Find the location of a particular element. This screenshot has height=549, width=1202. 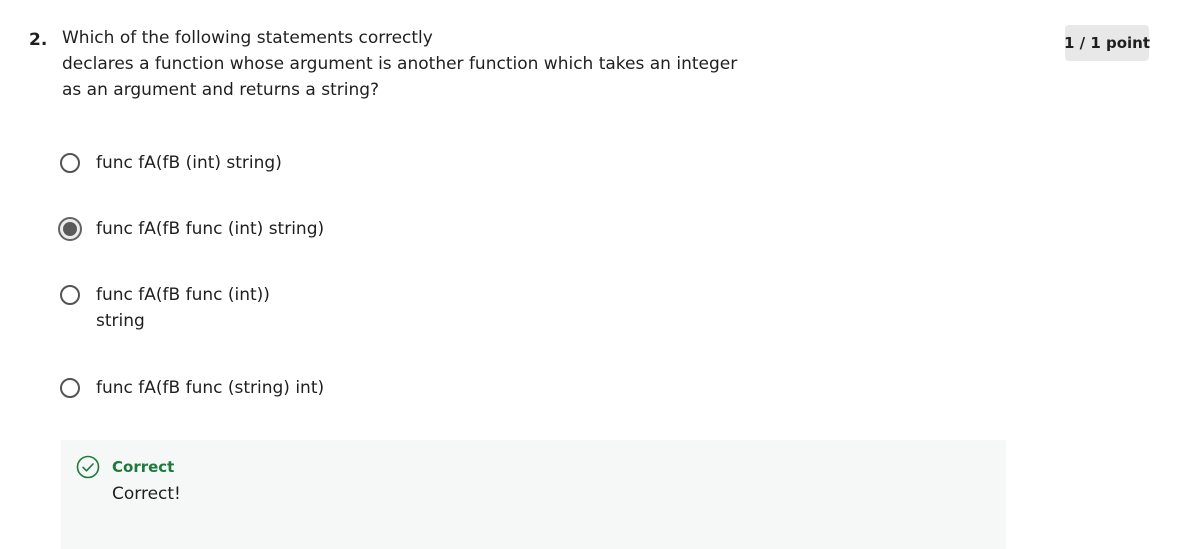

answer-option-1: func fA(fB (int) string) is located at coordinates (238, 163).